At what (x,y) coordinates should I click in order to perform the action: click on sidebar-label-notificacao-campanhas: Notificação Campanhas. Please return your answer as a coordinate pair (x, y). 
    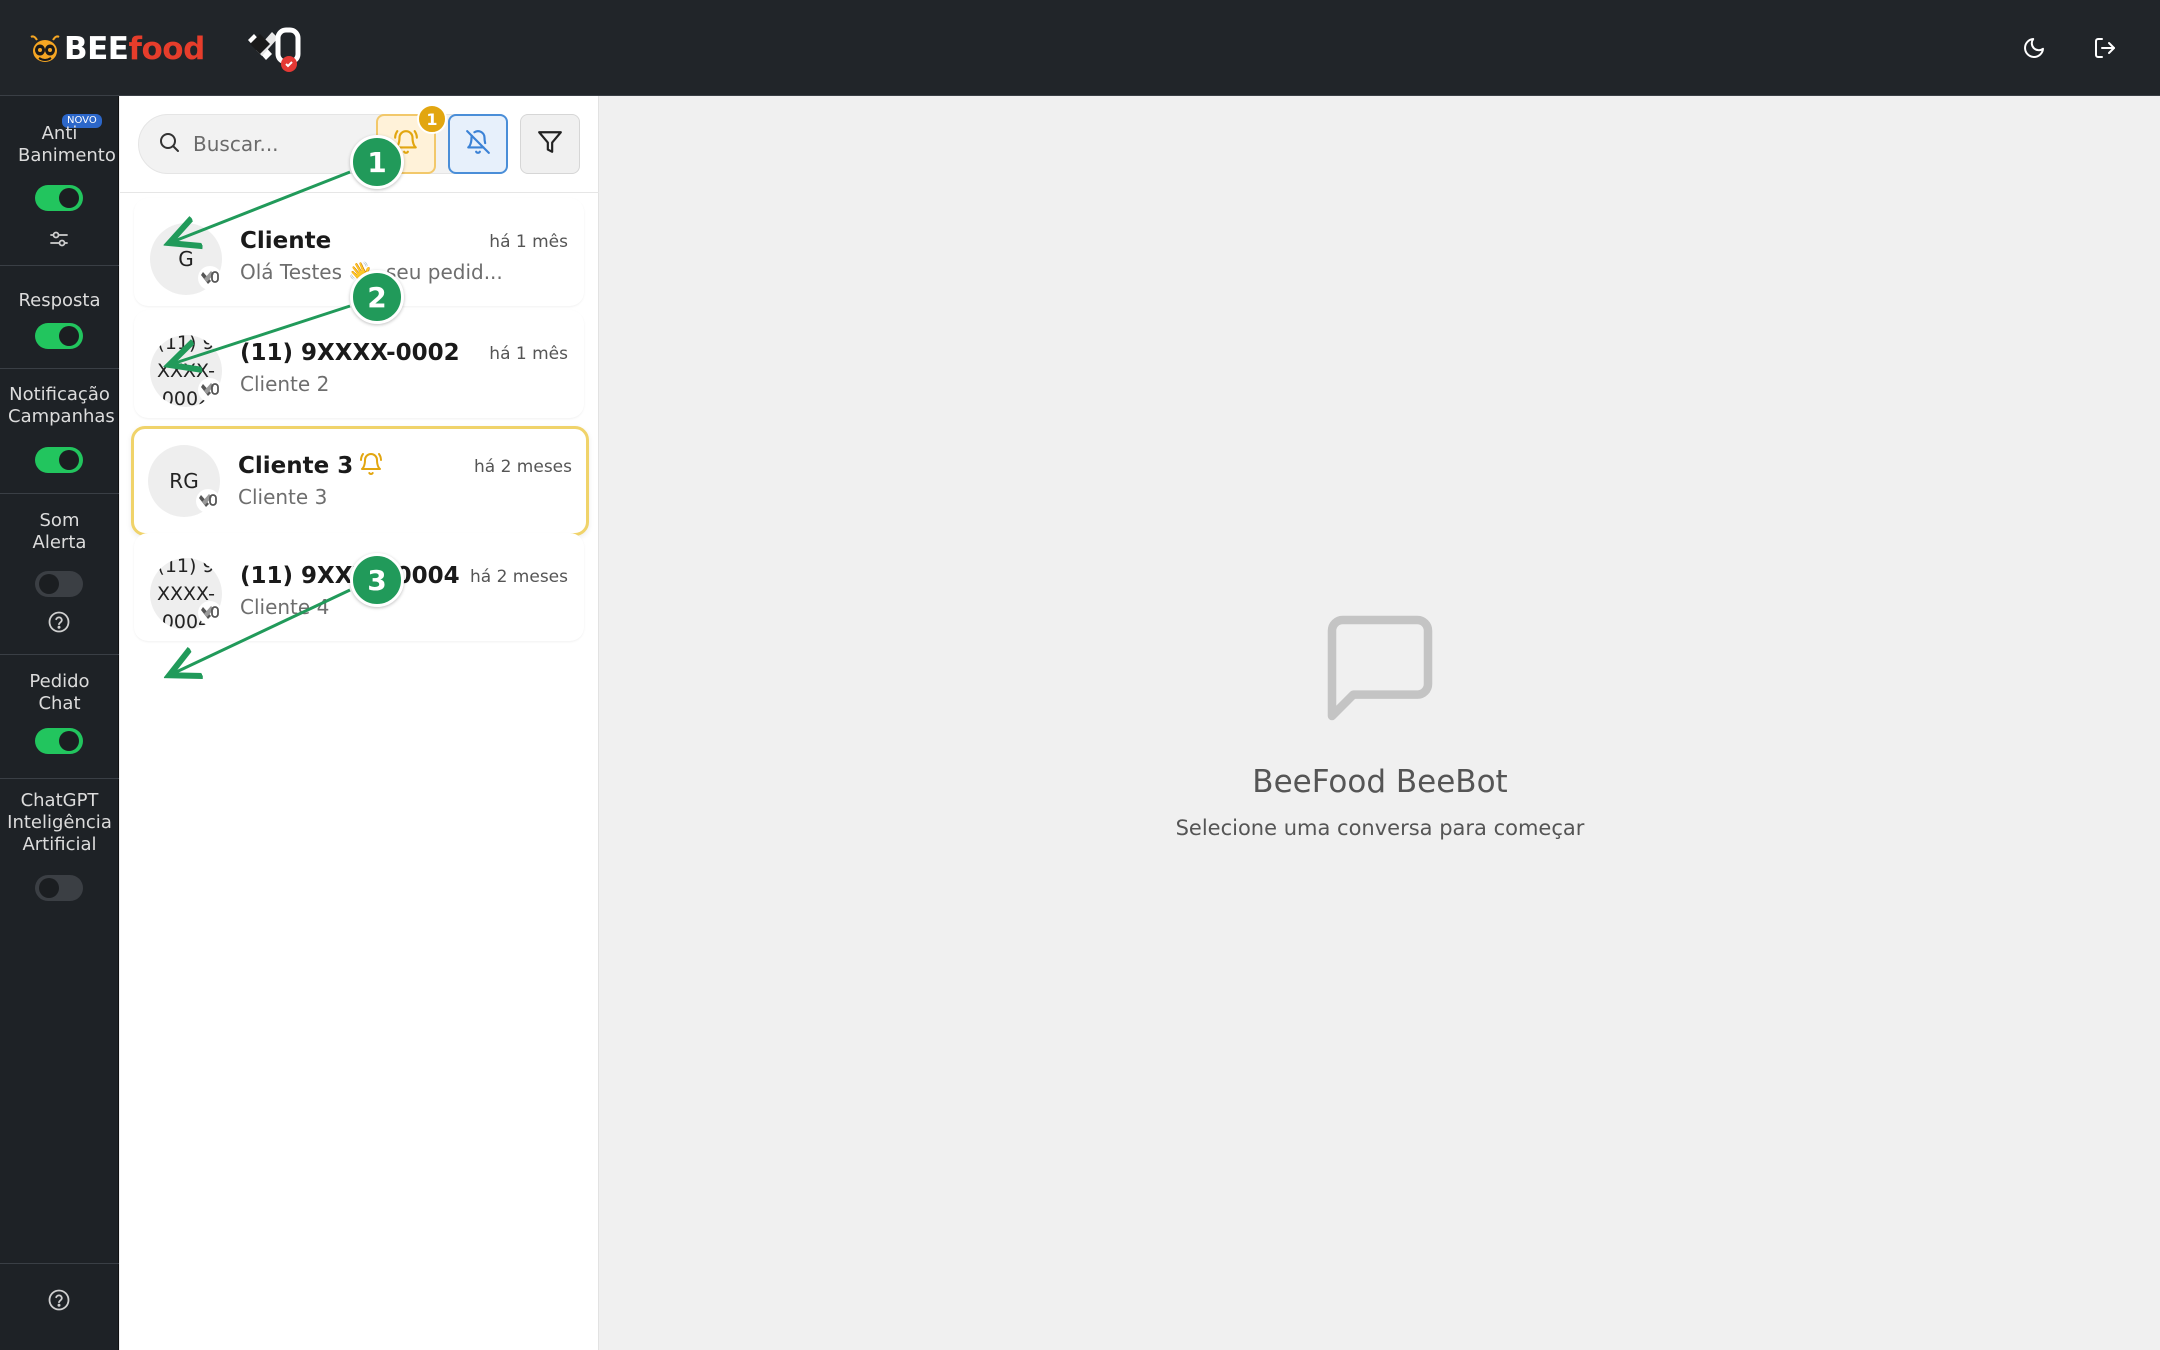
    Looking at the image, I should click on (61, 405).